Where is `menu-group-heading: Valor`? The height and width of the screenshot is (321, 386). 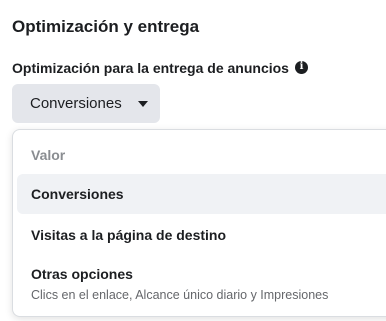 menu-group-heading: Valor is located at coordinates (48, 155).